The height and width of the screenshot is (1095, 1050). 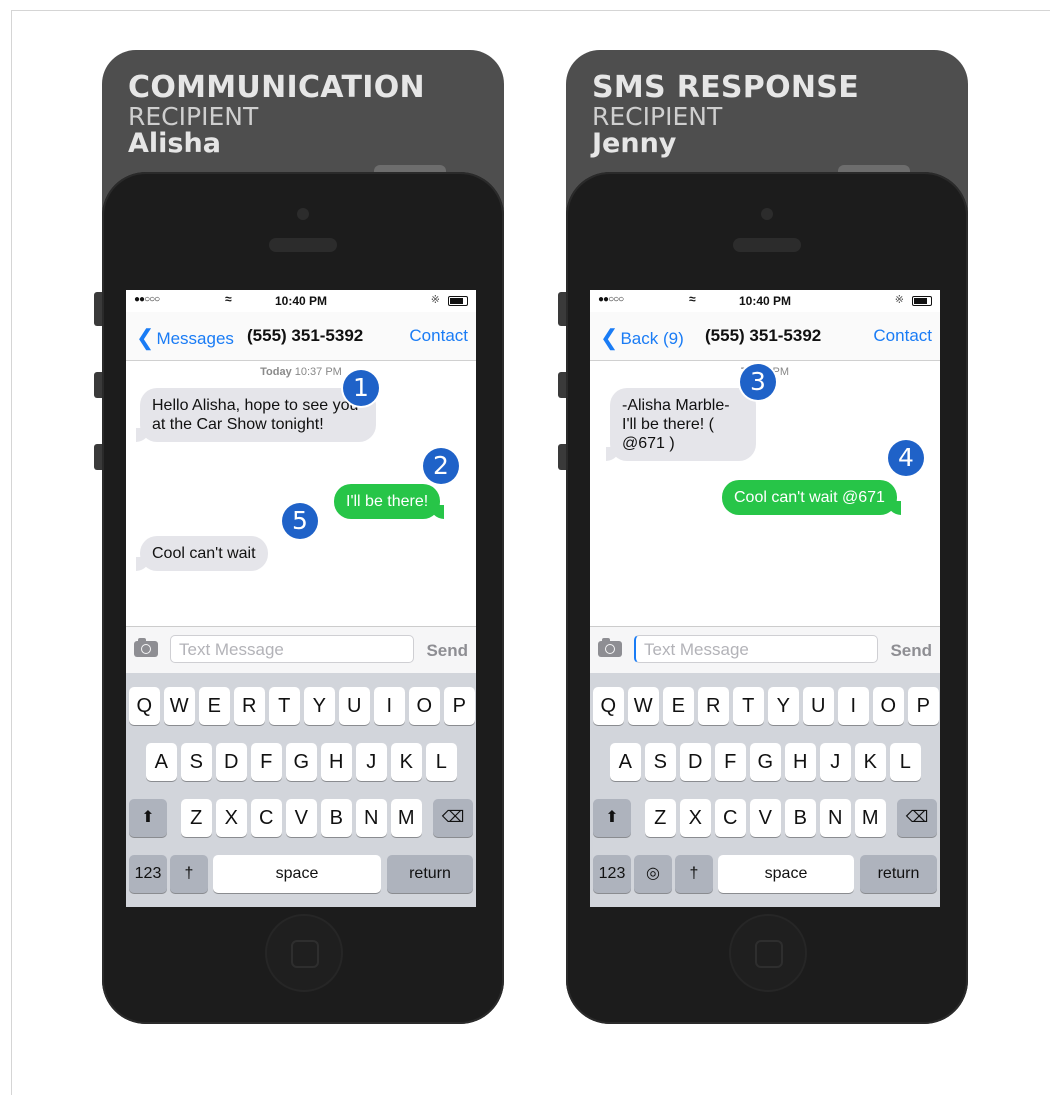 What do you see at coordinates (435, 300) in the screenshot?
I see `bluetooth-icon: ※` at bounding box center [435, 300].